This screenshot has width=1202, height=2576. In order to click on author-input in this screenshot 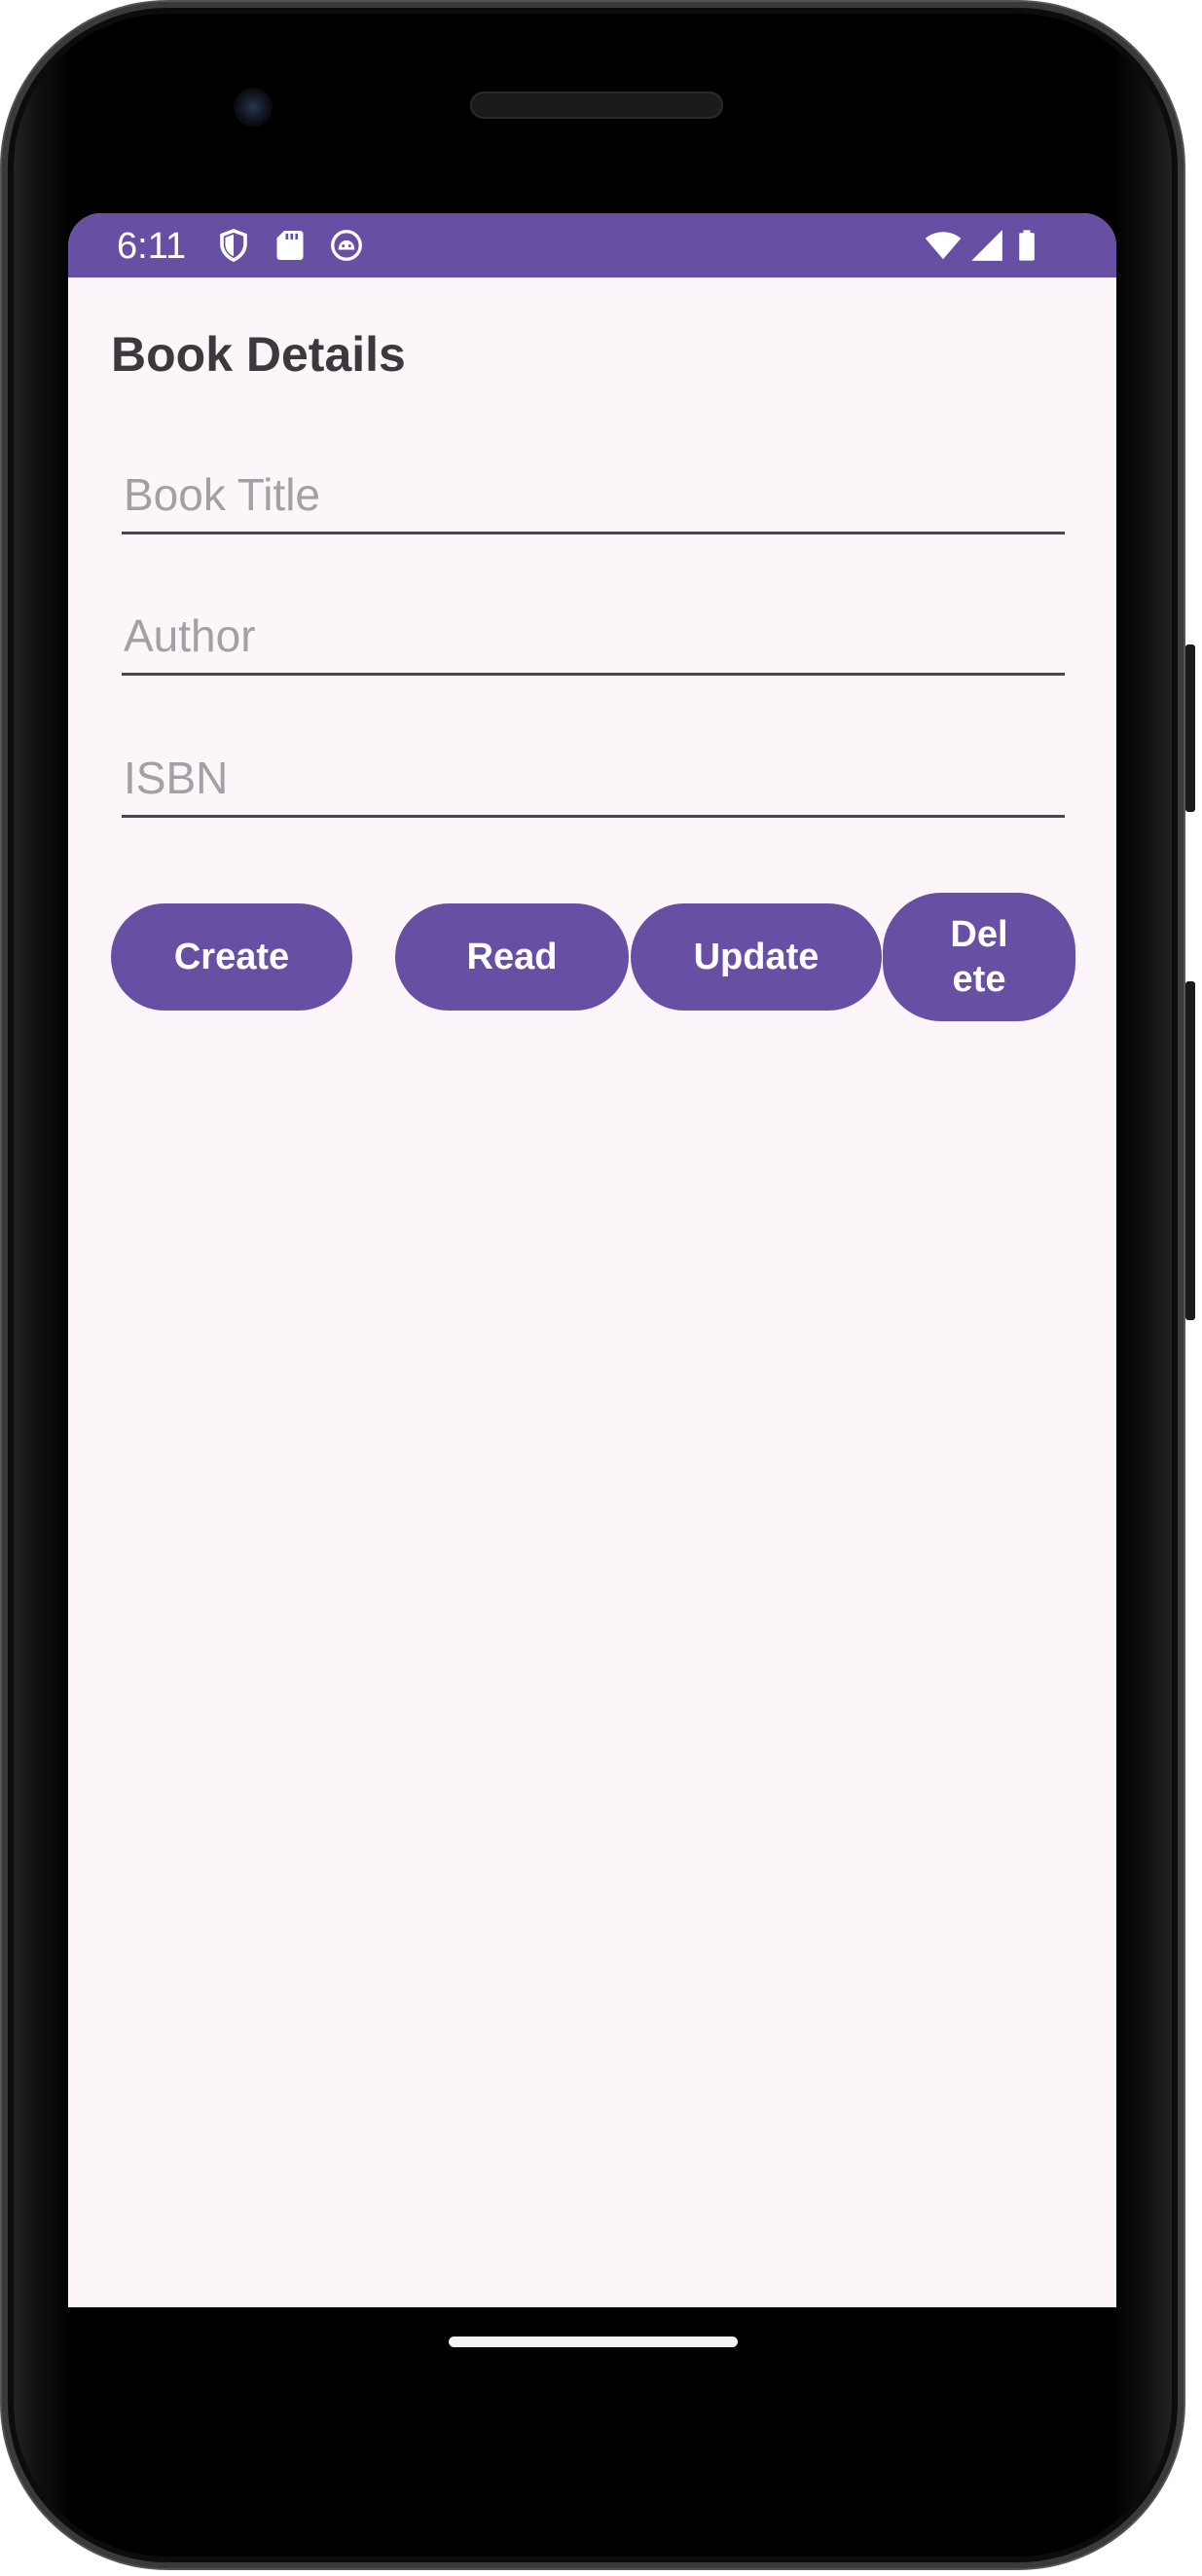, I will do `click(593, 637)`.